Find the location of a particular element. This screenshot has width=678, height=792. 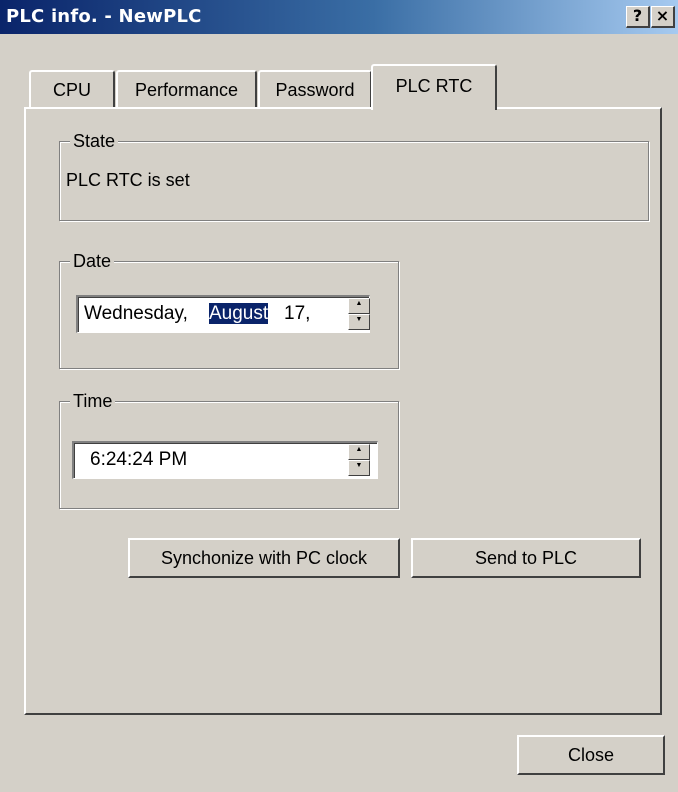

window-title: PLC info. - NewPLC is located at coordinates (104, 16).